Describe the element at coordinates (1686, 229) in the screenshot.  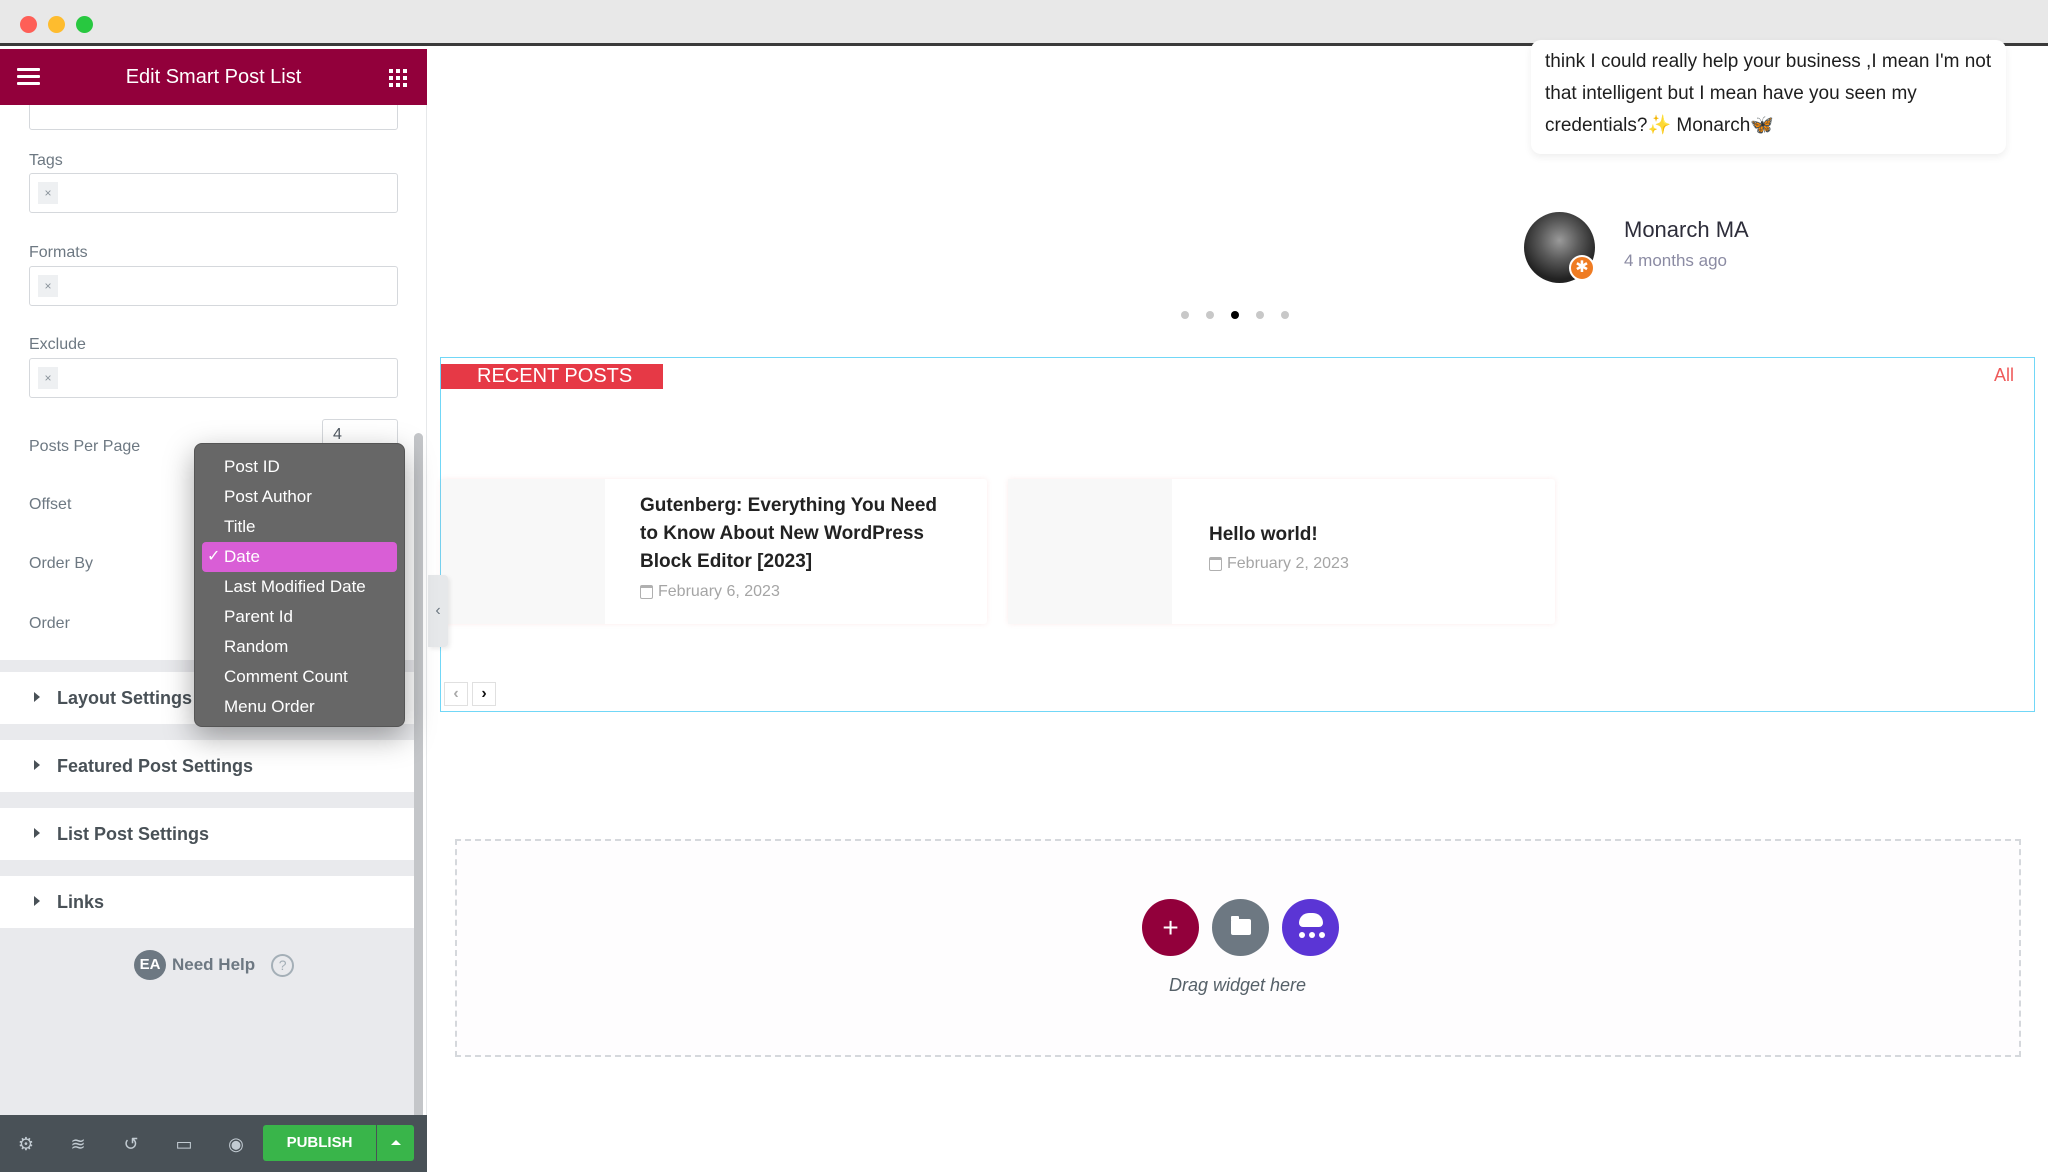
I see `author-name: Monarch MA` at that location.